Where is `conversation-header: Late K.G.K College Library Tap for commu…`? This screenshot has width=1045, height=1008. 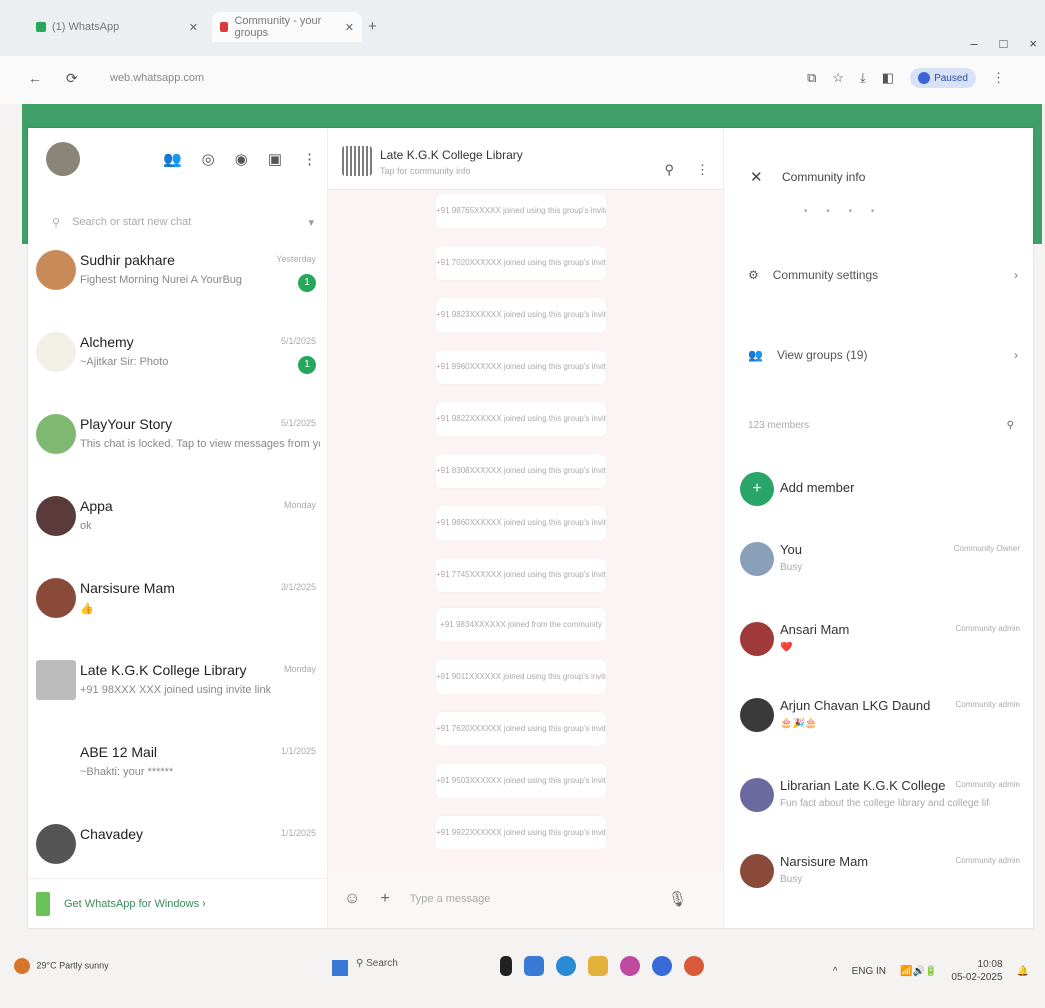
conversation-header: Late K.G.K College Library Tap for commu… is located at coordinates (525, 159).